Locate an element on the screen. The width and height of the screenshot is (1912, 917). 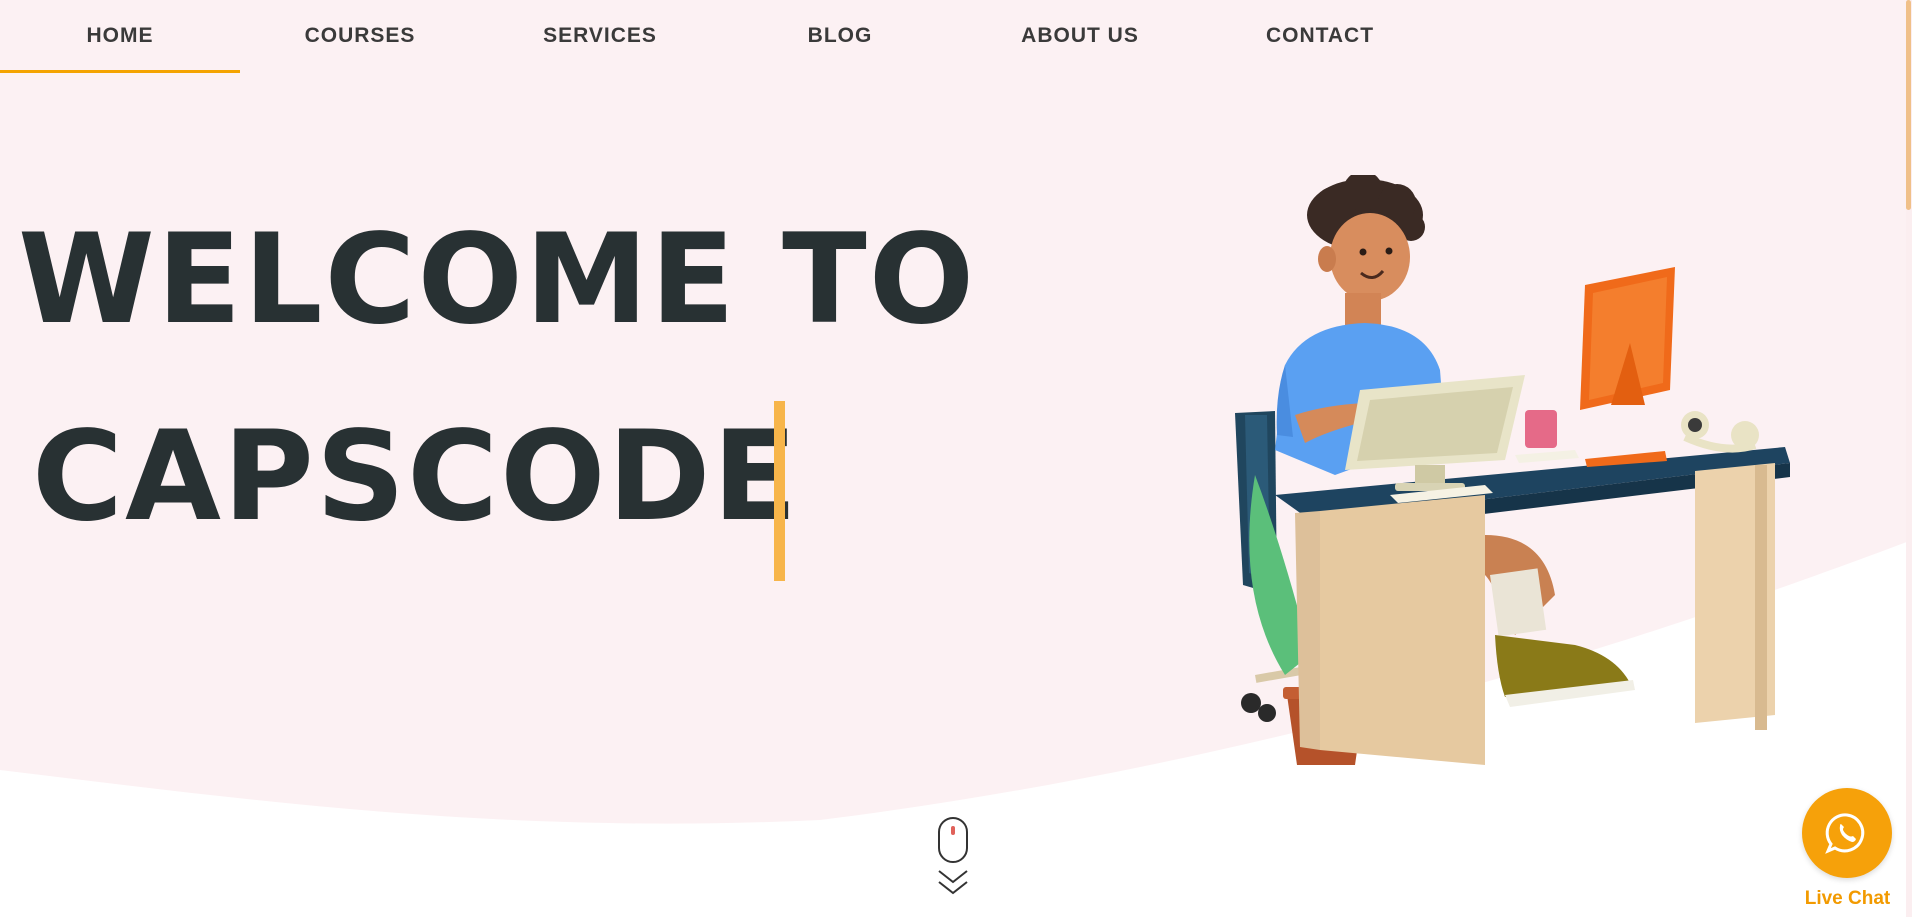
hero-headline-line-1: WELCOME TO is located at coordinates (497, 280).